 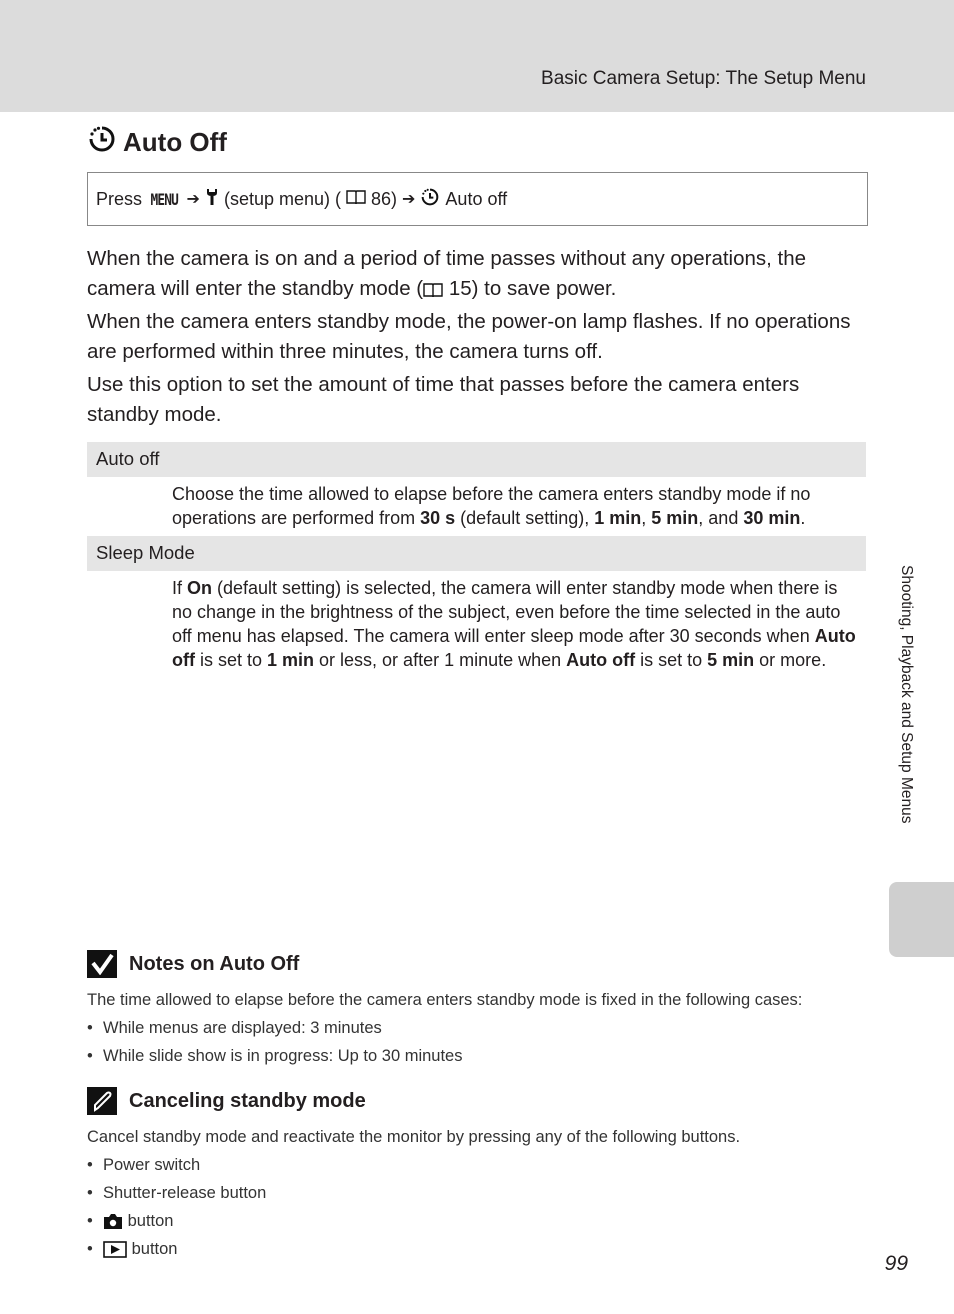 I want to click on page-title: Auto Off, so click(x=157, y=142).